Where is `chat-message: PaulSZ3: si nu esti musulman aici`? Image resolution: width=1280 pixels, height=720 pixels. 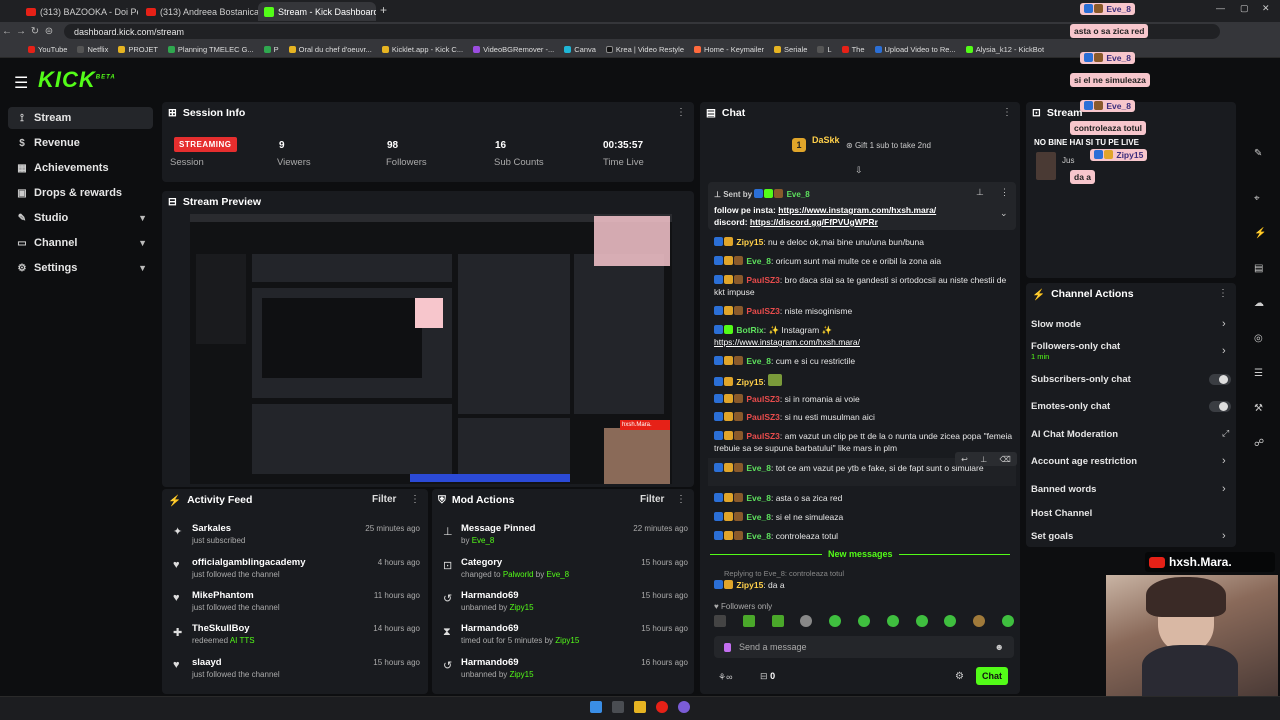
chat-message: PaulSZ3: si nu esti musulman aici is located at coordinates (864, 417).